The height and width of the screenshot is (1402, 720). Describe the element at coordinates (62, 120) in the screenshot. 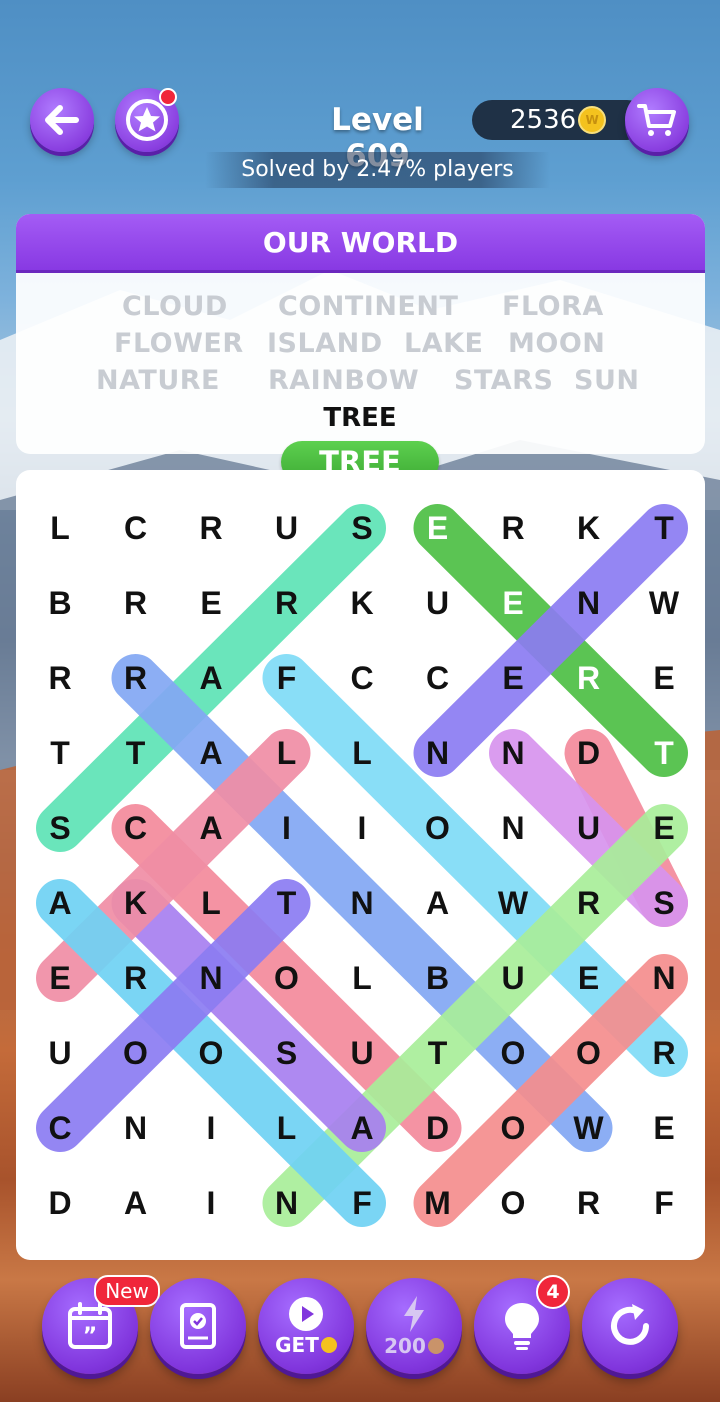

I see `back-button` at that location.